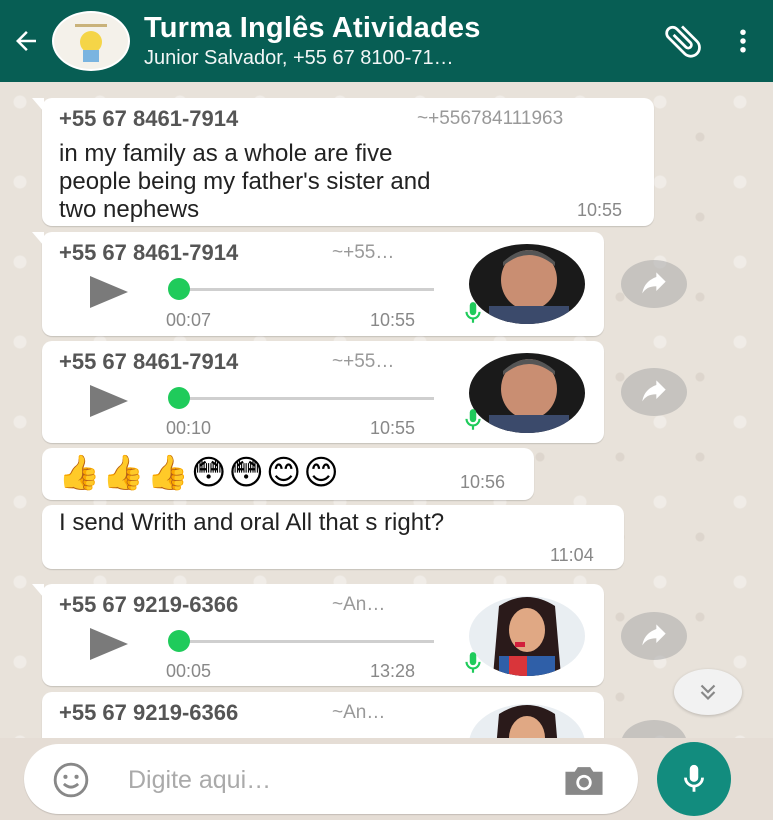 This screenshot has width=773, height=820. What do you see at coordinates (189, 671) in the screenshot?
I see `audio-duration: 00:05` at bounding box center [189, 671].